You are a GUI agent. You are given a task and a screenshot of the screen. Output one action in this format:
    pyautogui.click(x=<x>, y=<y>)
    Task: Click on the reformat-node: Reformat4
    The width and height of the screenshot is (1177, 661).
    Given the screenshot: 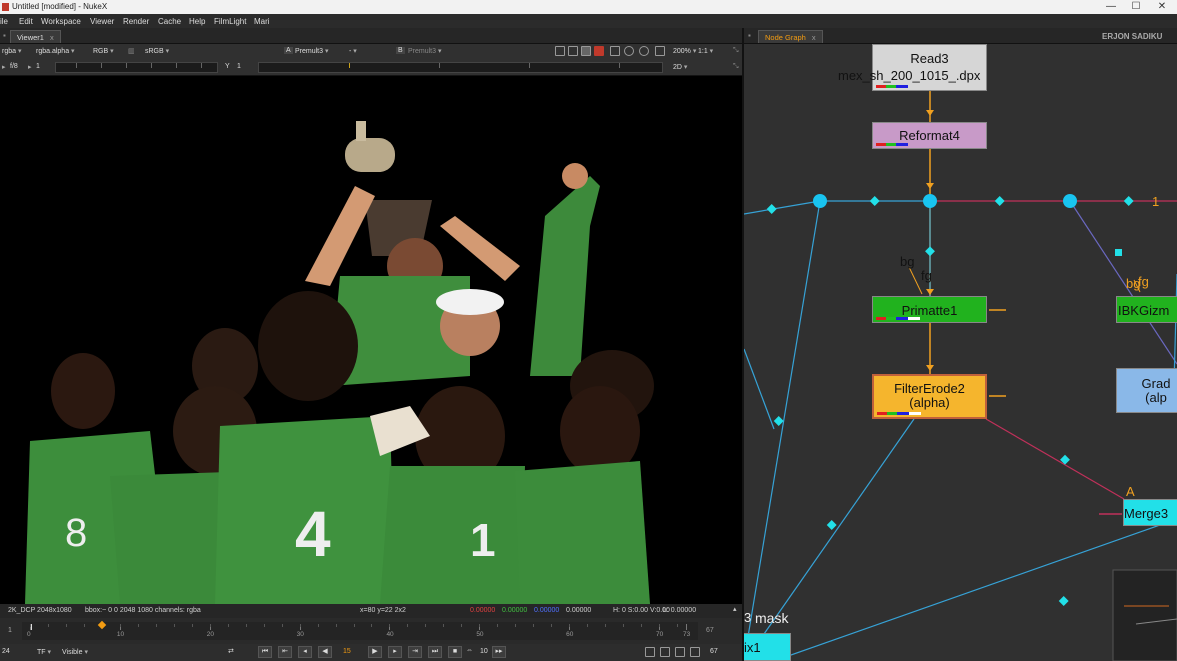 What is the action you would take?
    pyautogui.click(x=929, y=135)
    